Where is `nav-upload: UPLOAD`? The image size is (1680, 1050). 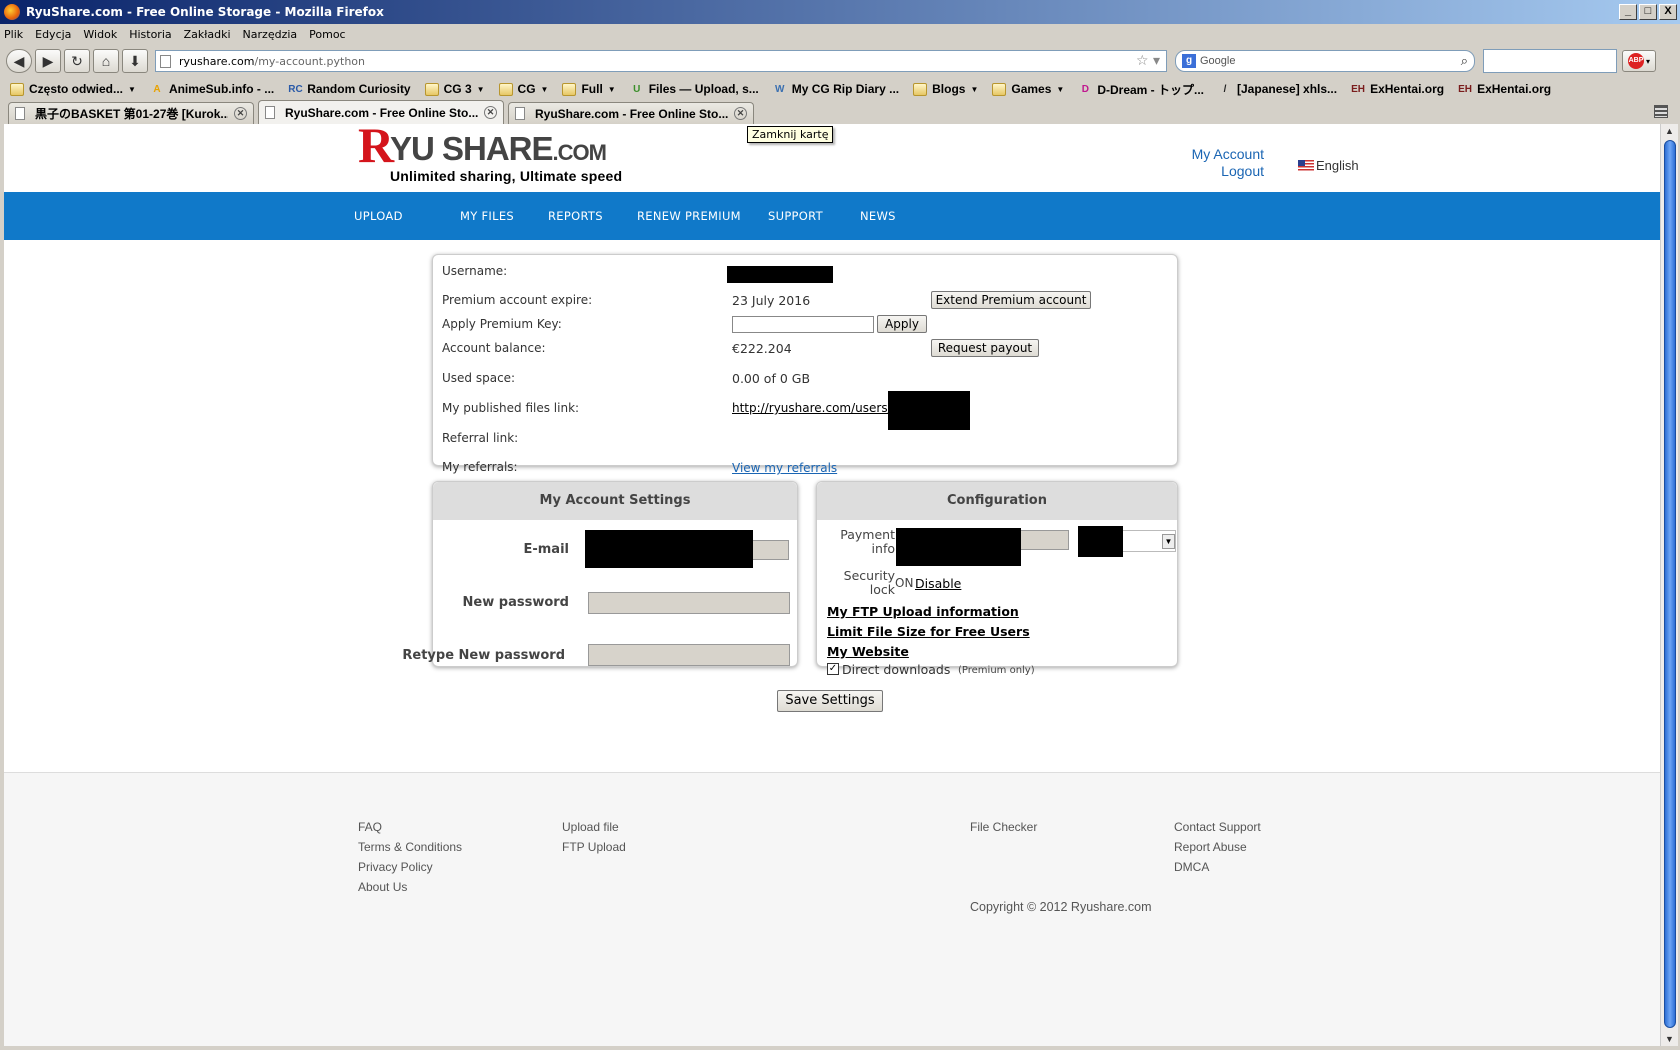 nav-upload: UPLOAD is located at coordinates (378, 216).